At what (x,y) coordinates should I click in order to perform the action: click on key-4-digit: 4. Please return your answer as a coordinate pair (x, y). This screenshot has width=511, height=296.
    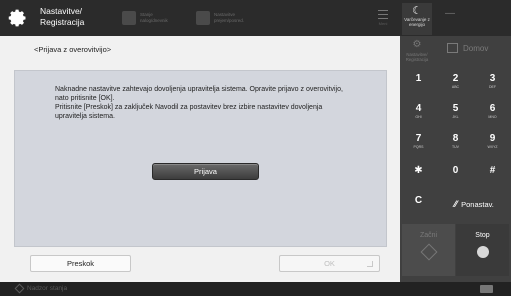
    Looking at the image, I should click on (418, 108).